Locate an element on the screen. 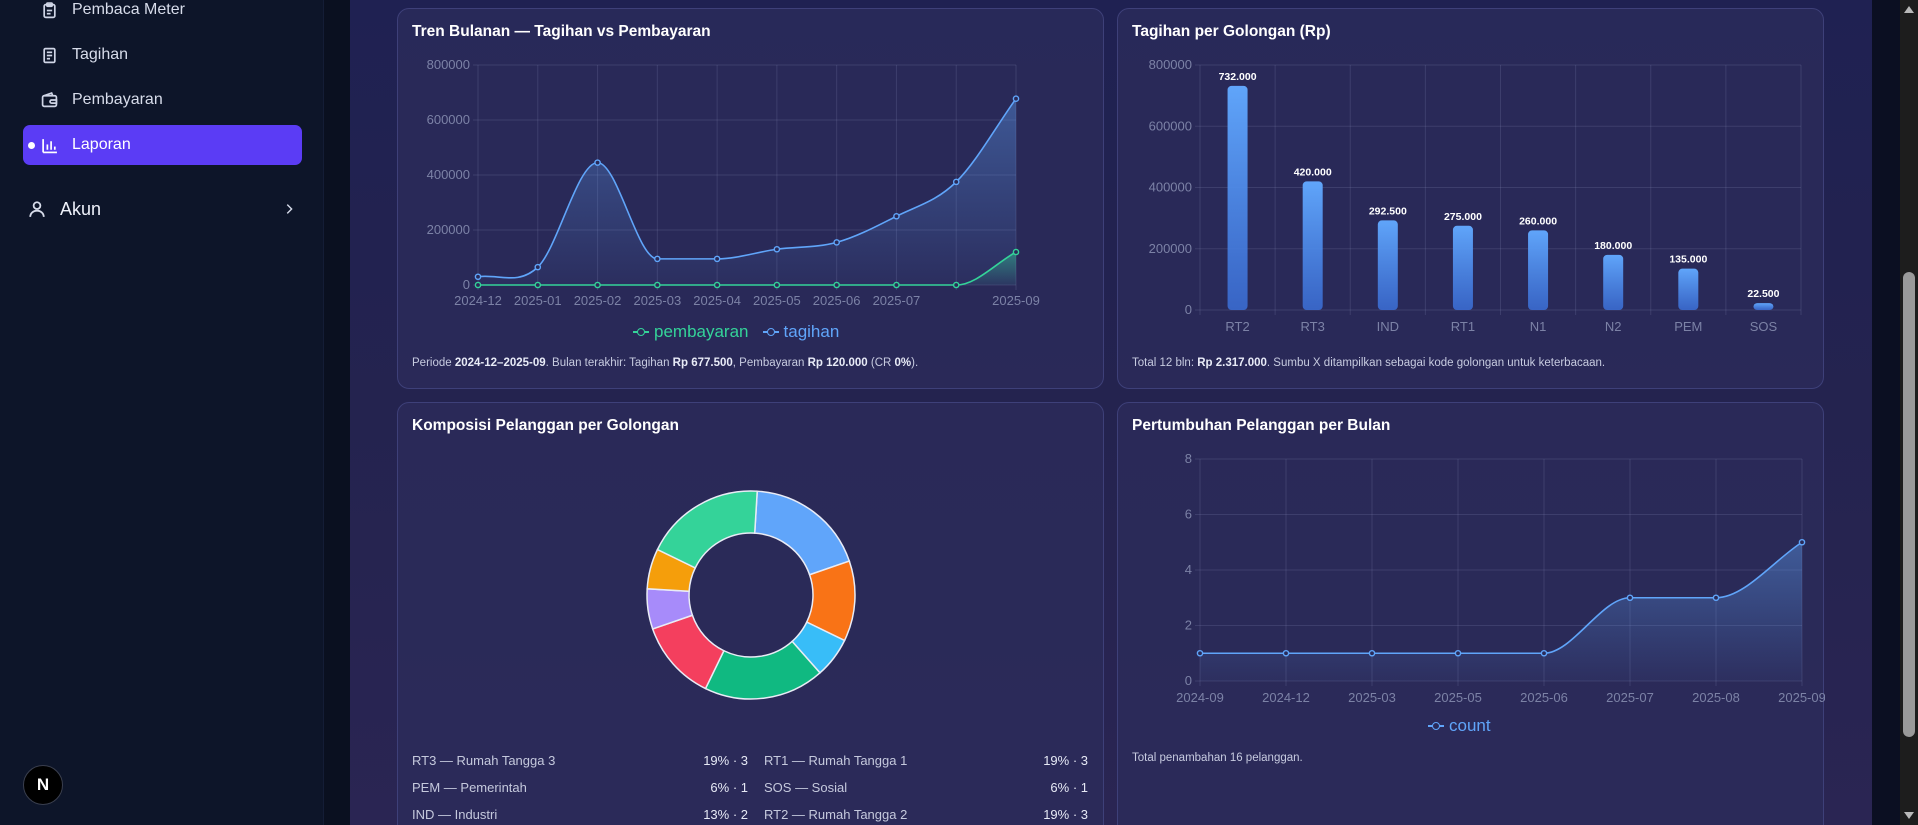 Image resolution: width=1918 pixels, height=825 pixels. sidebar-account-toggle: Akun is located at coordinates (162, 209).